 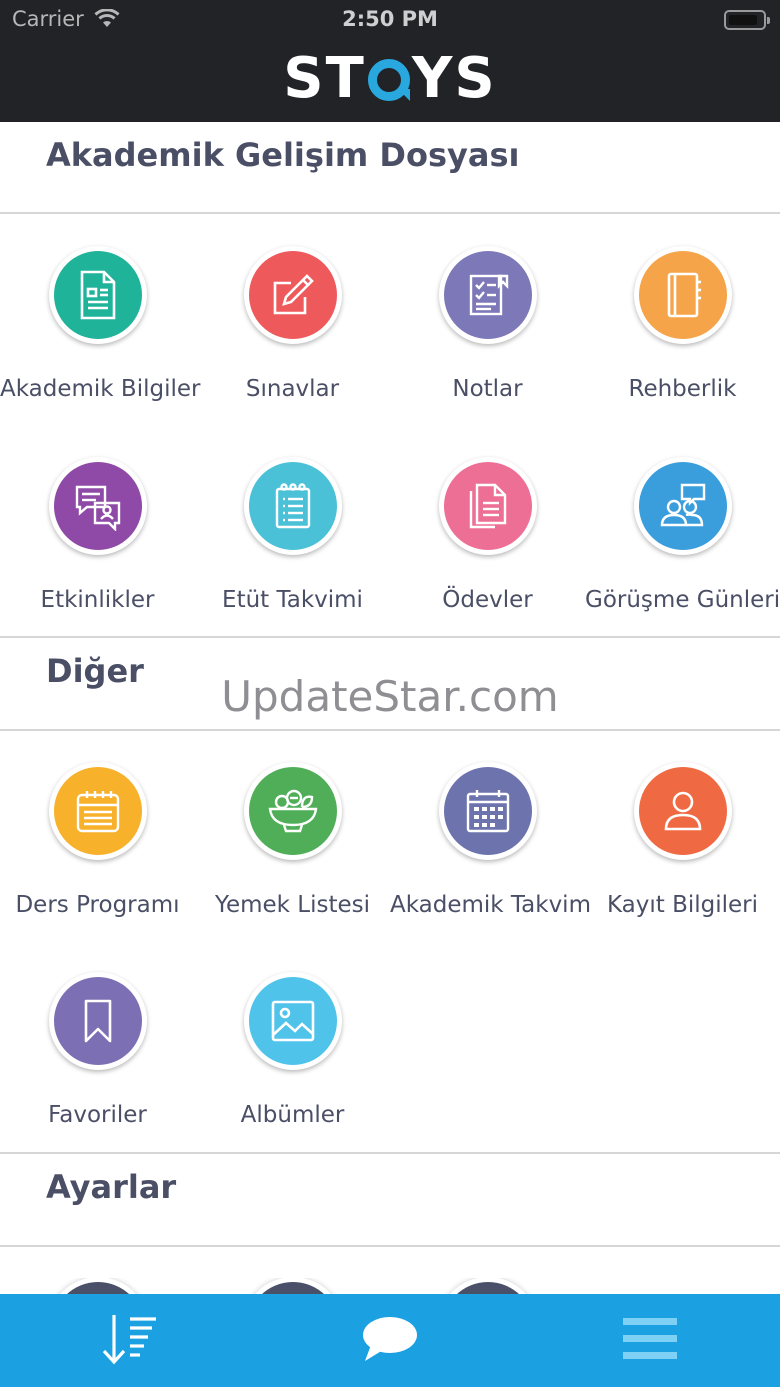 I want to click on clock: 2:50 PM, so click(x=390, y=19).